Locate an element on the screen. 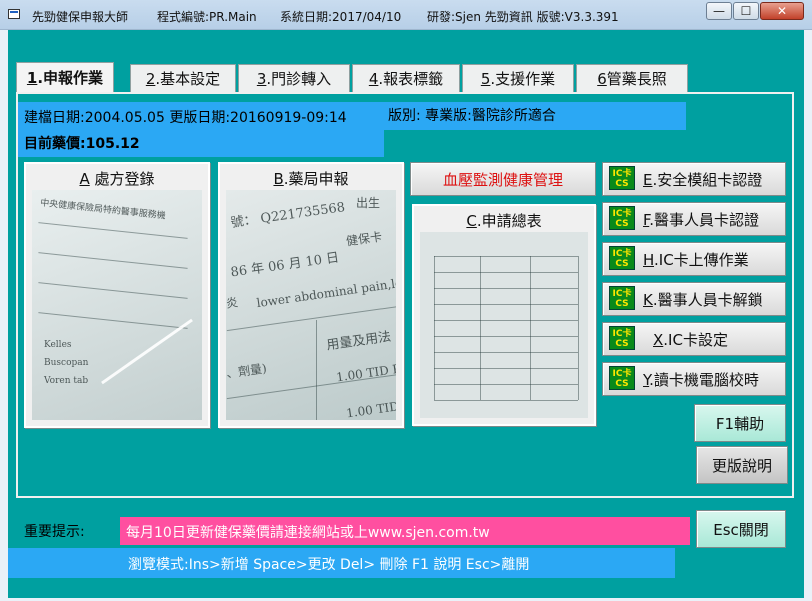 This screenshot has height=601, width=812. card-reader-time-sync-button: IC卡 CS Y.讀卡機電腦校時 is located at coordinates (694, 379).